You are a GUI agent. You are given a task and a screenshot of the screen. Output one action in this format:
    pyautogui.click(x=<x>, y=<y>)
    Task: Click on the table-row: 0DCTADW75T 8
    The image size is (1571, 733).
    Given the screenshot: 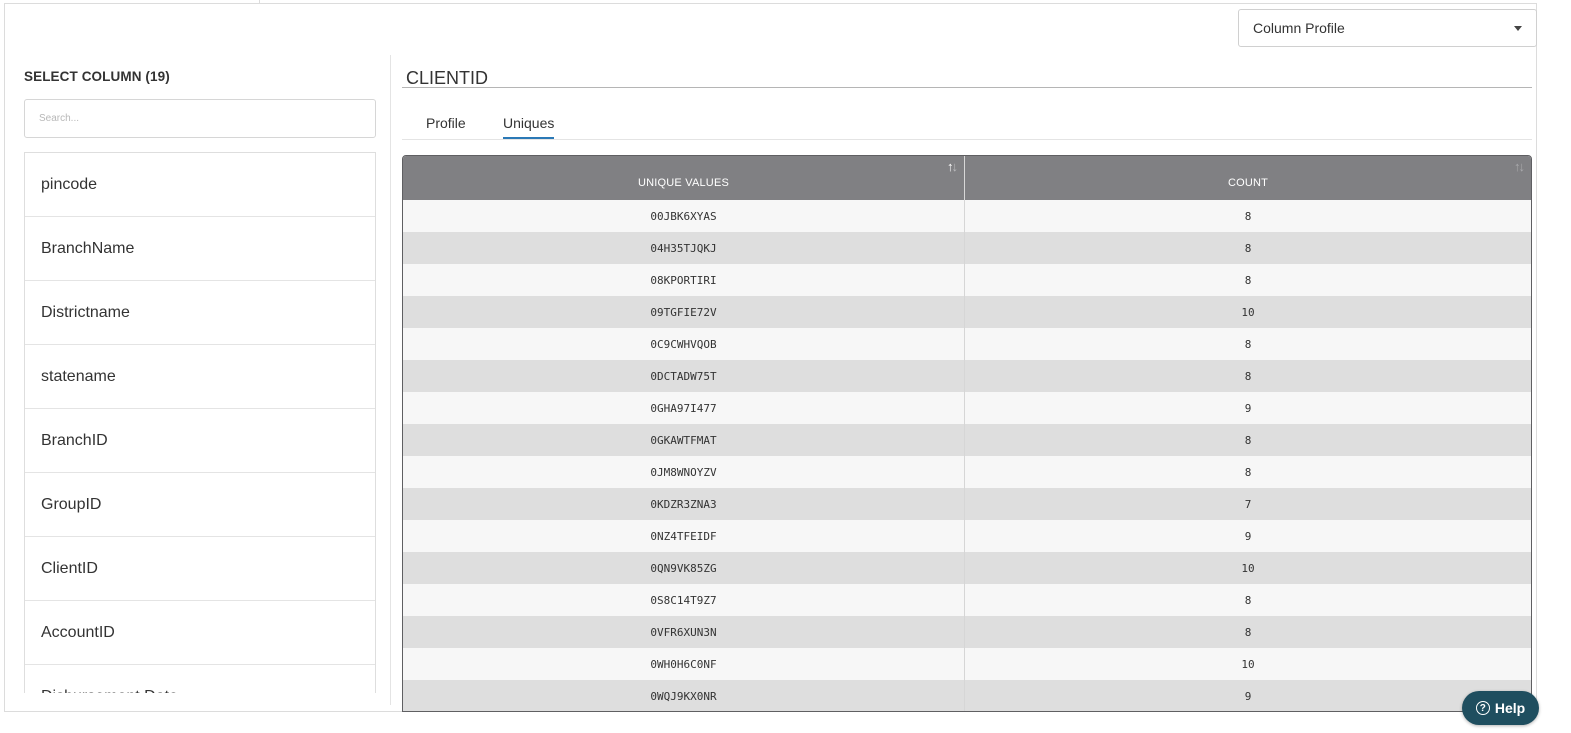 What is the action you would take?
    pyautogui.click(x=967, y=376)
    